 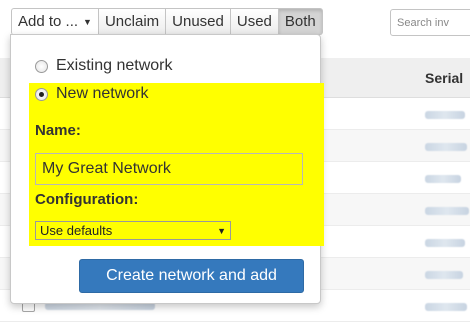 I want to click on caret-down-icon: ▼, so click(x=87, y=21).